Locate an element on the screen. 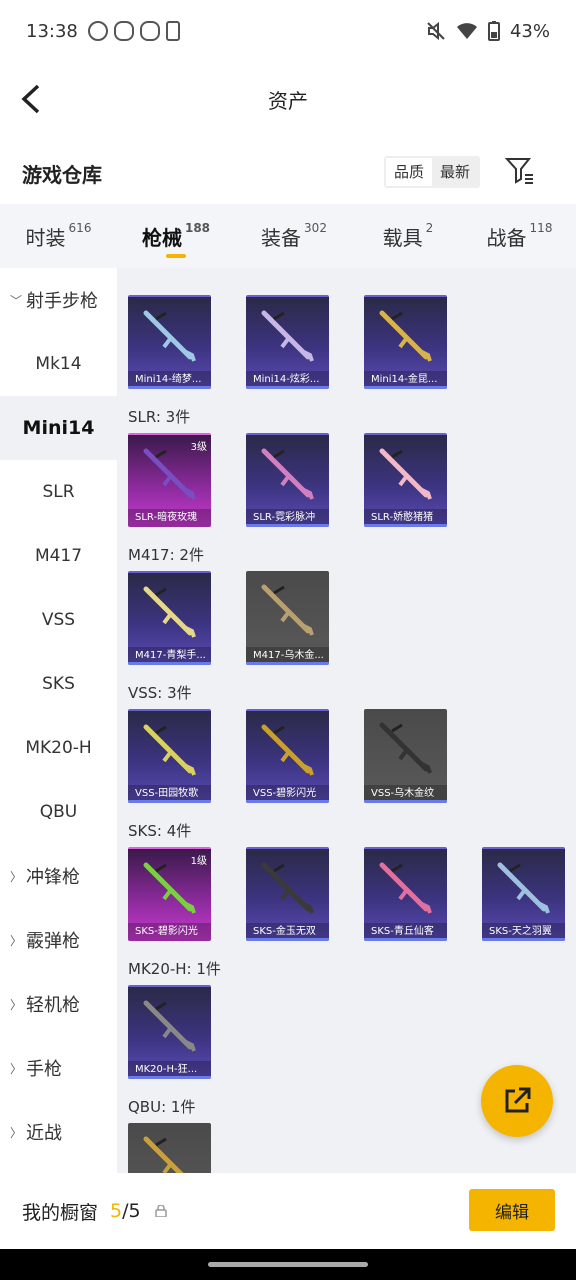  wifi-icon is located at coordinates (466, 31).